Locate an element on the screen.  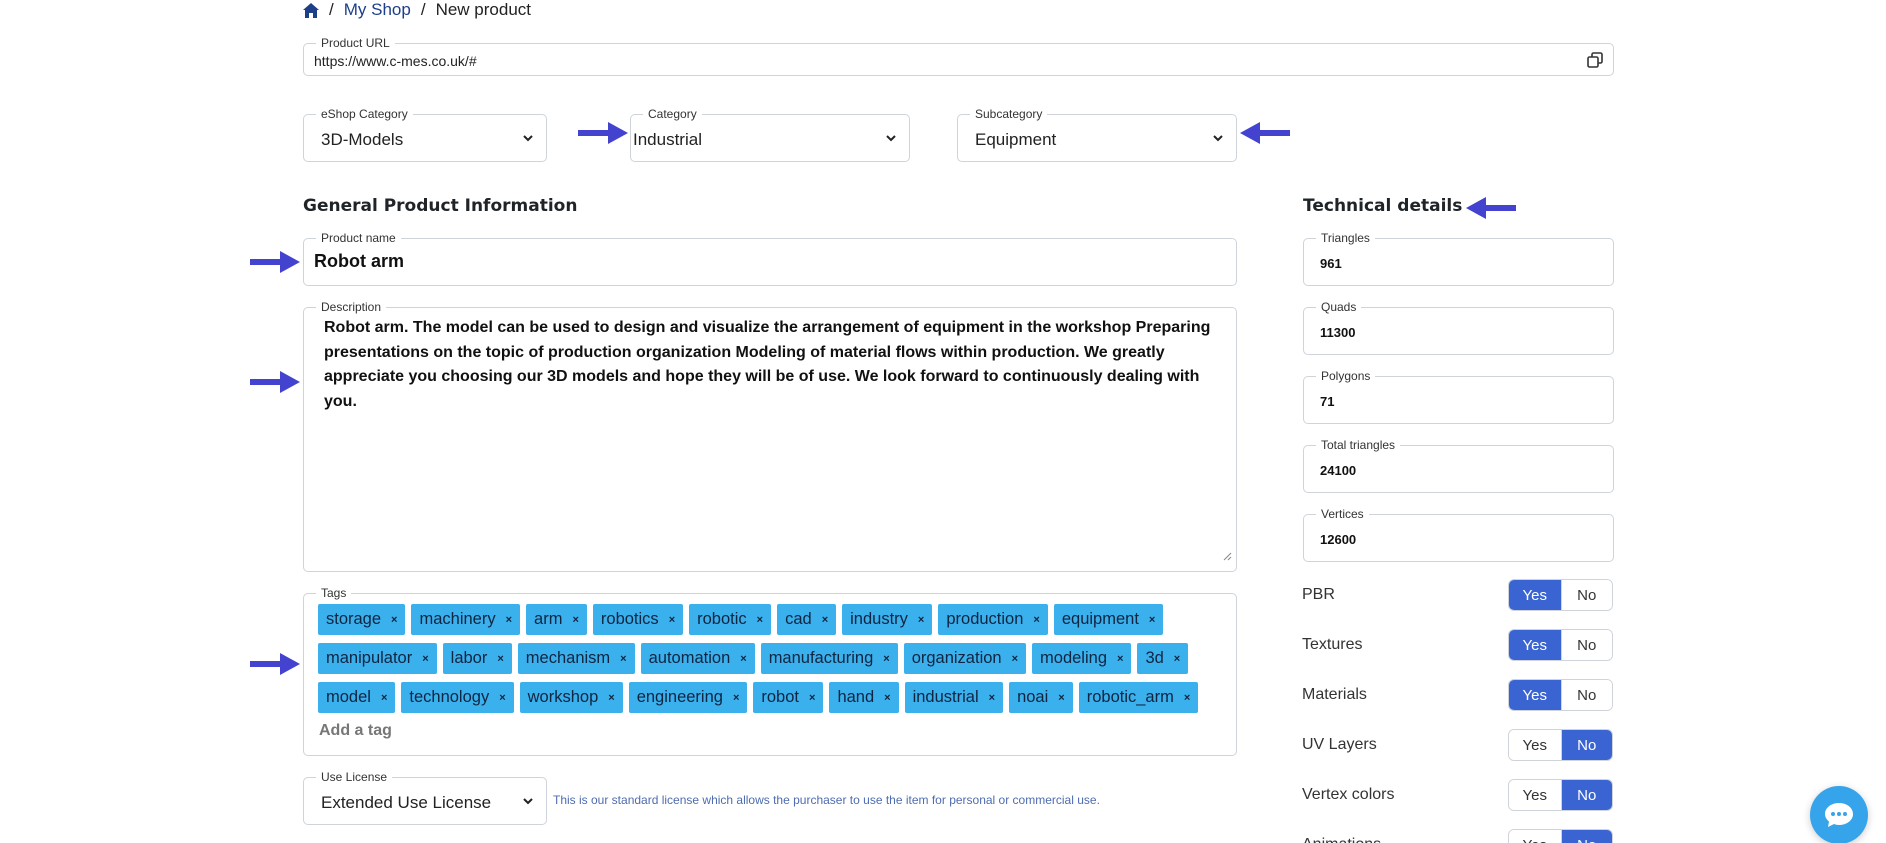
eshop-category-select: eShop Category 3D-Models is located at coordinates (425, 134).